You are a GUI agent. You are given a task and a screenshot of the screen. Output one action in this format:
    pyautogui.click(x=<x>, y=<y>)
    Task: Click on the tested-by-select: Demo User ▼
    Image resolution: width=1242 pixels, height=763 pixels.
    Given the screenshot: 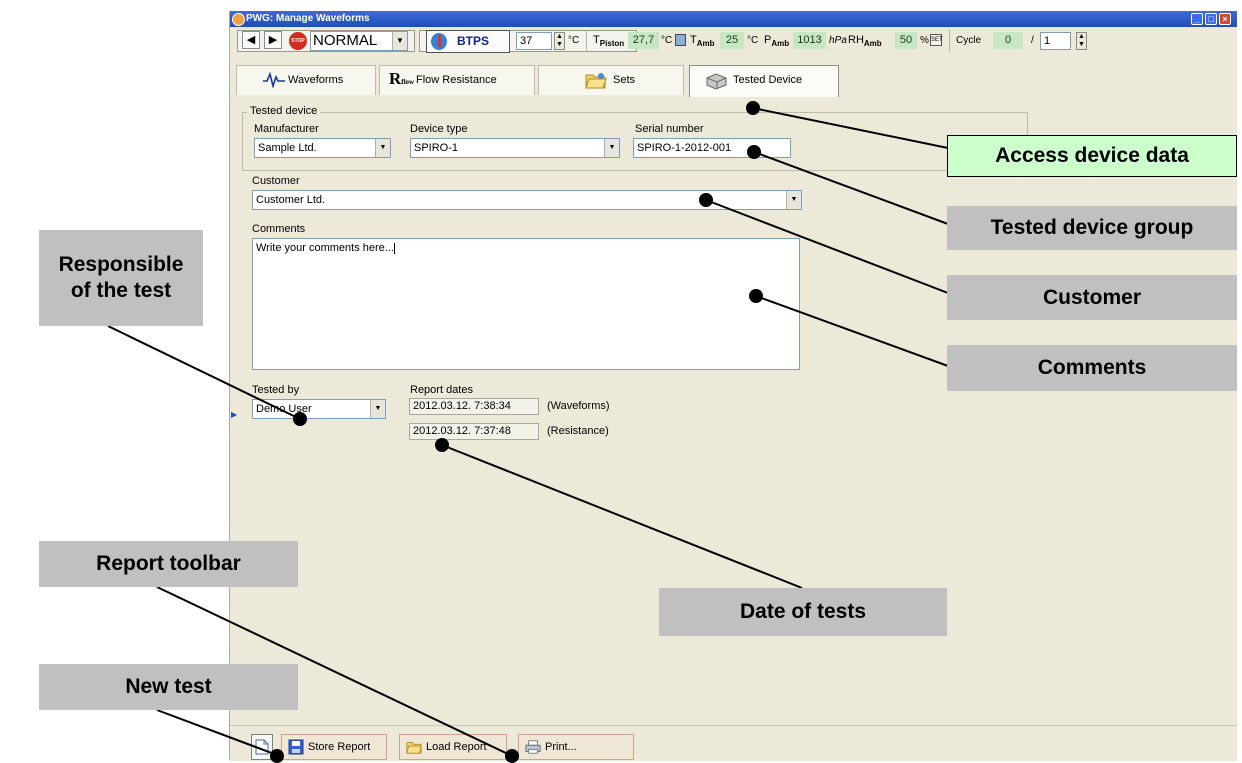 What is the action you would take?
    pyautogui.click(x=319, y=409)
    